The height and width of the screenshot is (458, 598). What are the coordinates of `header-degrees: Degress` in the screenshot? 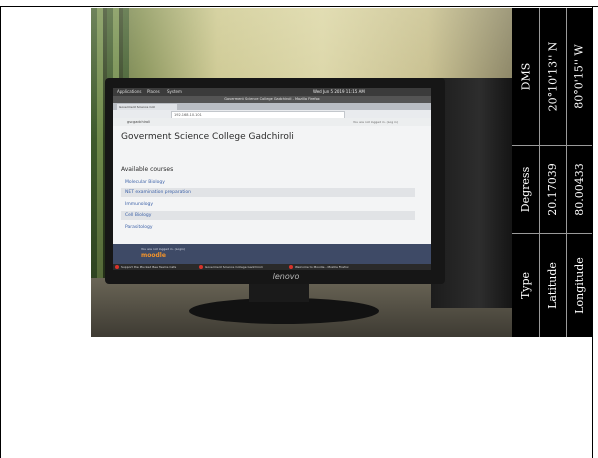 It's located at (525, 189).